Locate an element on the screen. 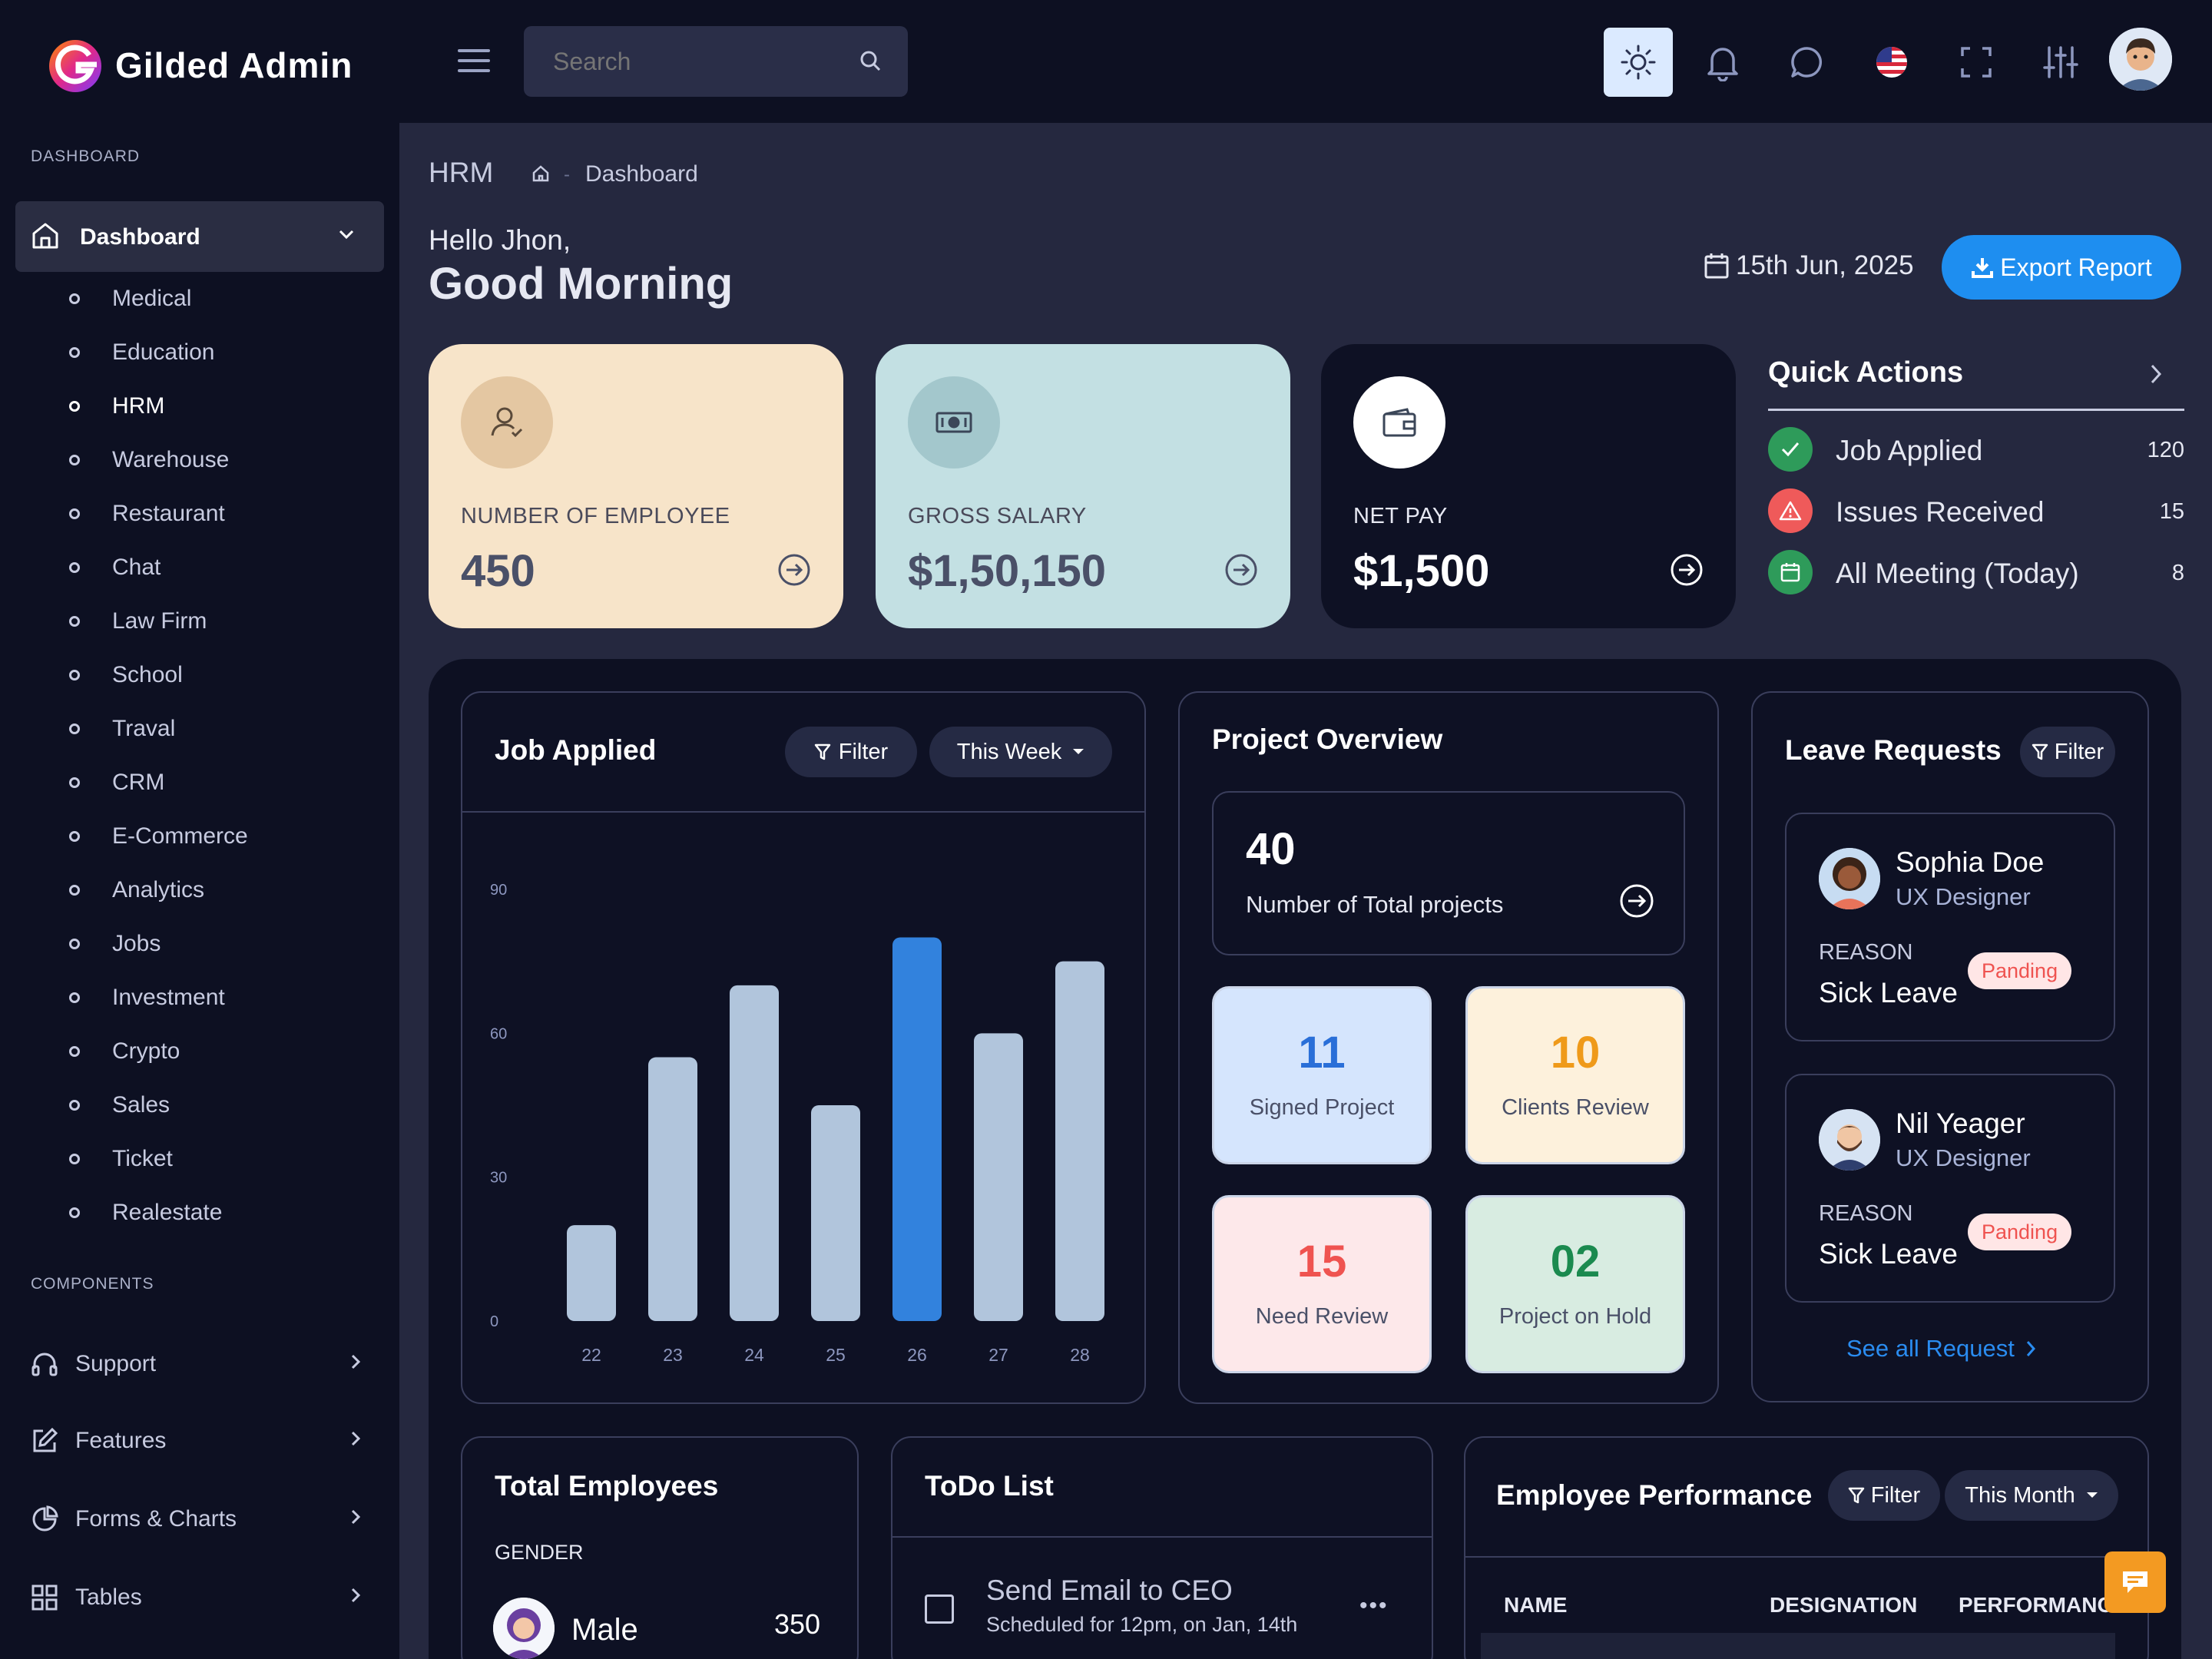  quick-action-all-meeting: All Meeting (Today) 8 is located at coordinates (1976, 573).